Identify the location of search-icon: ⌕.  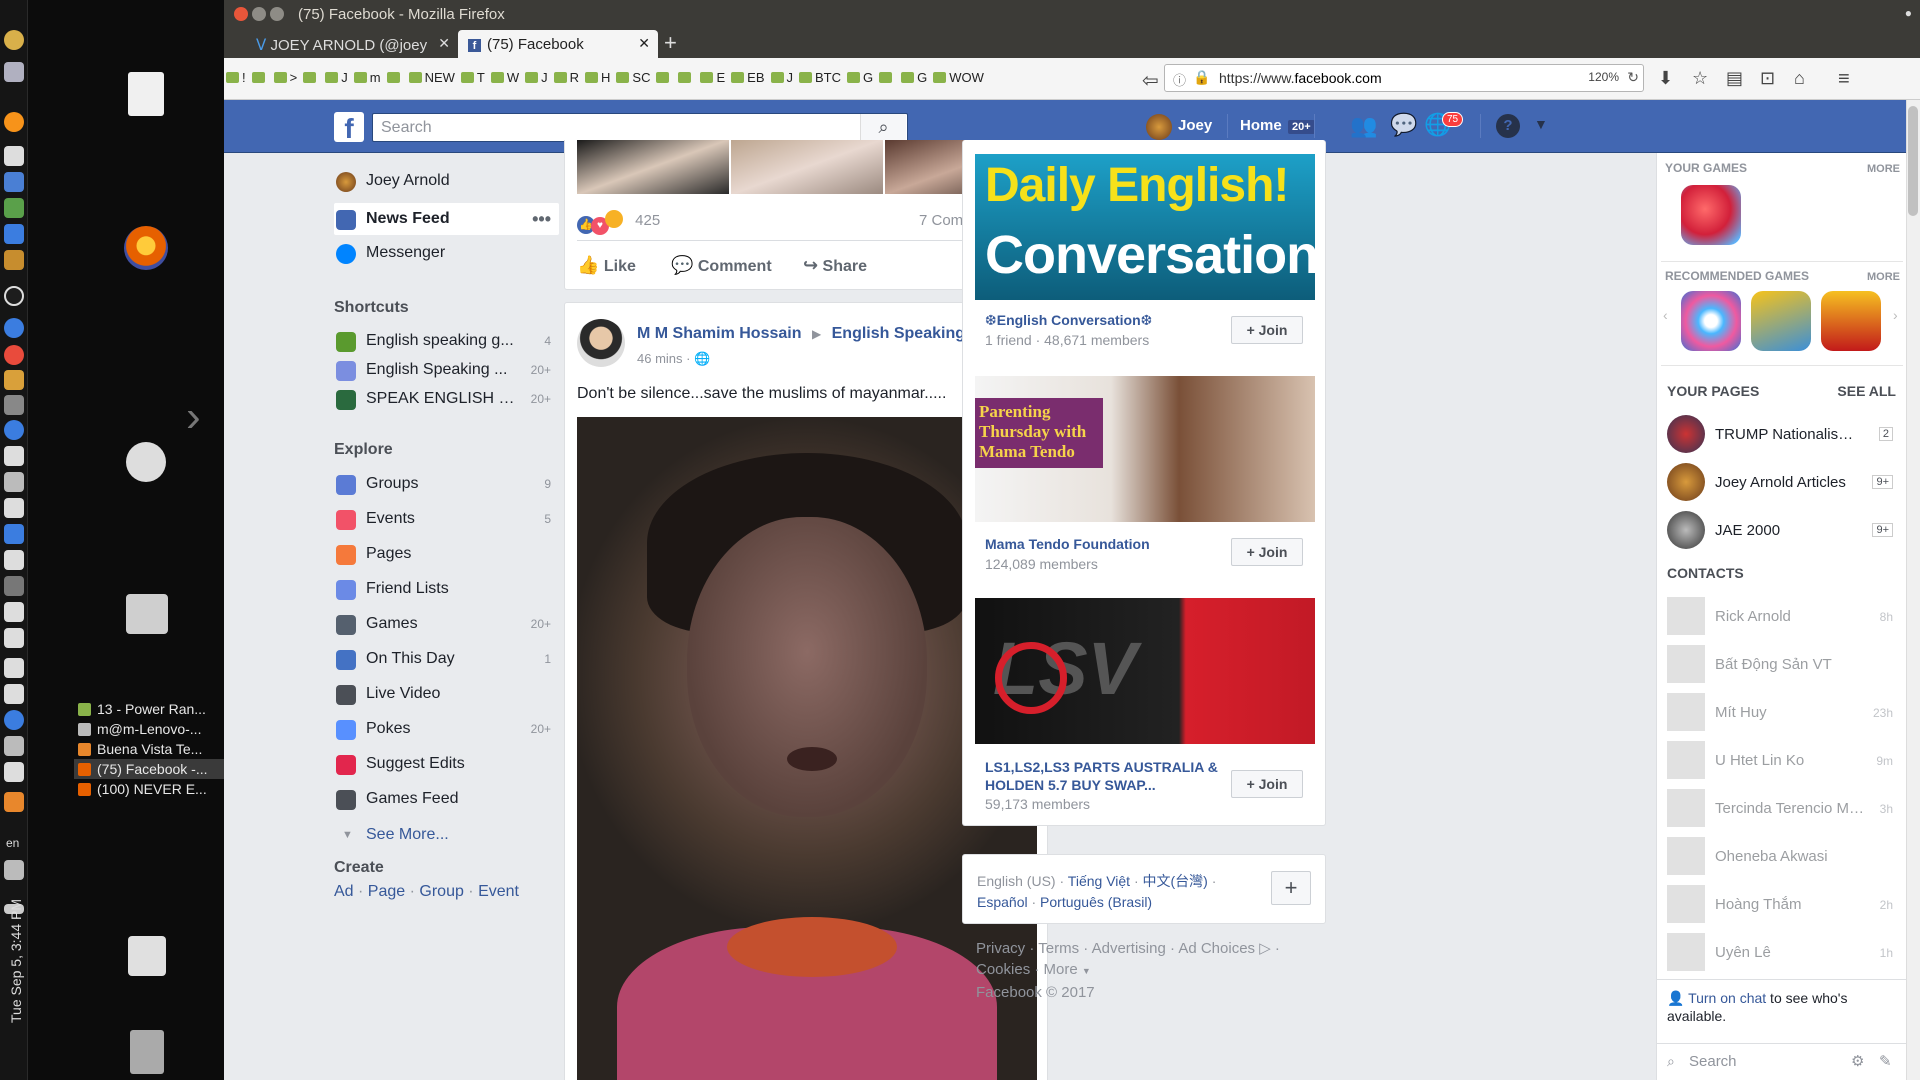
(883, 127).